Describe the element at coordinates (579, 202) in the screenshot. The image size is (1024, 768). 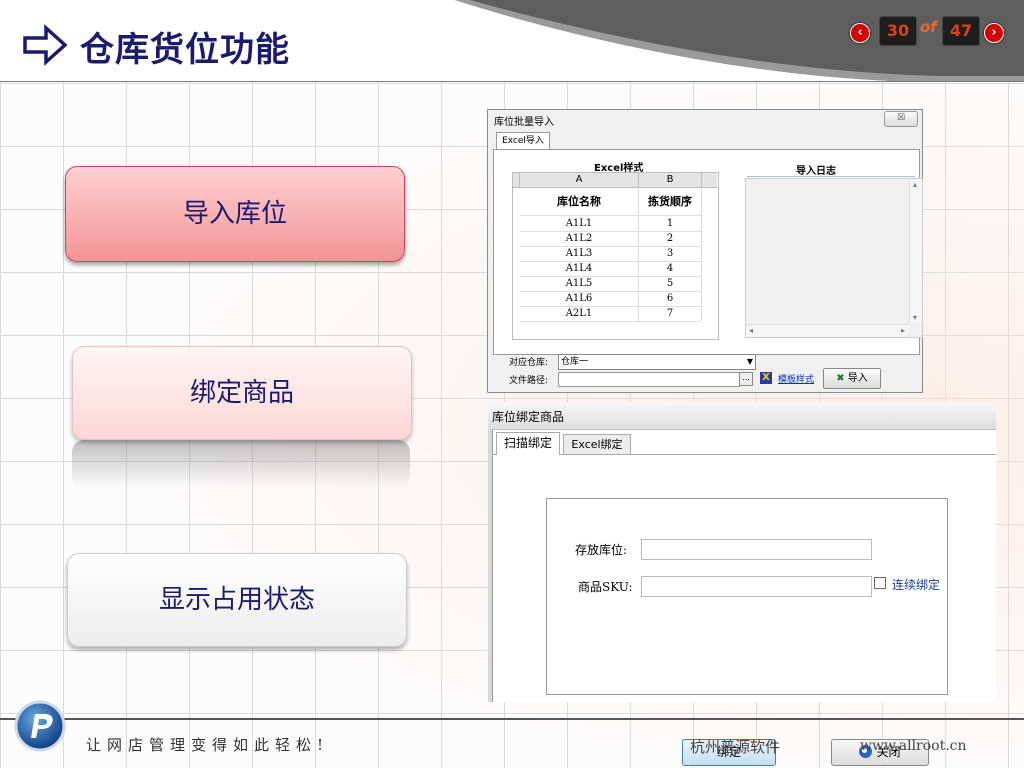
I see `grid-header-name: 库位名称` at that location.